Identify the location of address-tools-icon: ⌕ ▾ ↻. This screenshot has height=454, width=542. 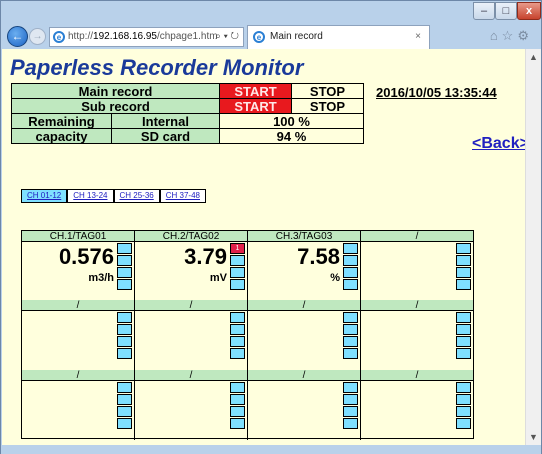
(227, 37).